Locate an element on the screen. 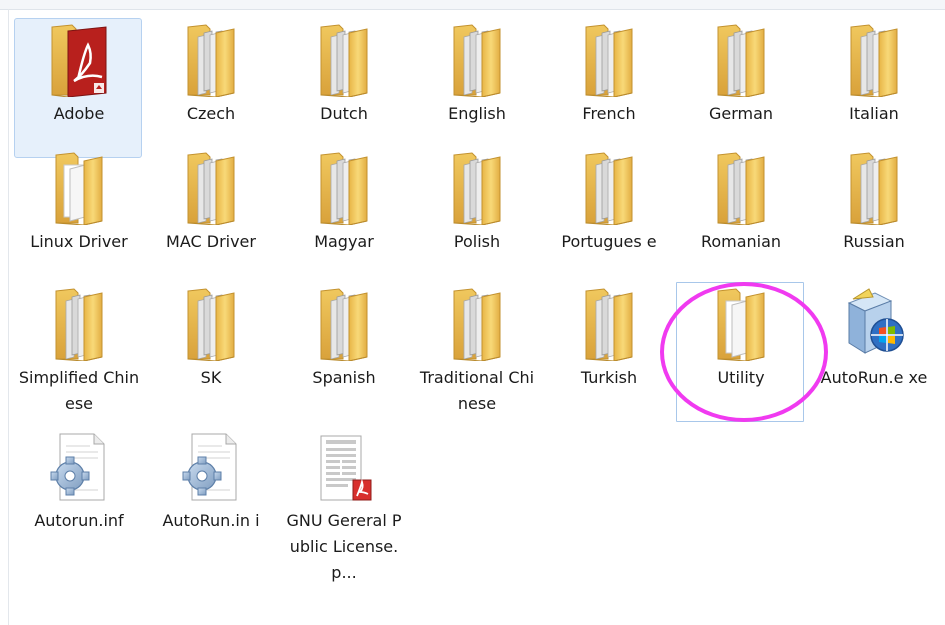 This screenshot has height=625, width=945. file-item-simplified-chinese: Simplified Chinese is located at coordinates (78, 352).